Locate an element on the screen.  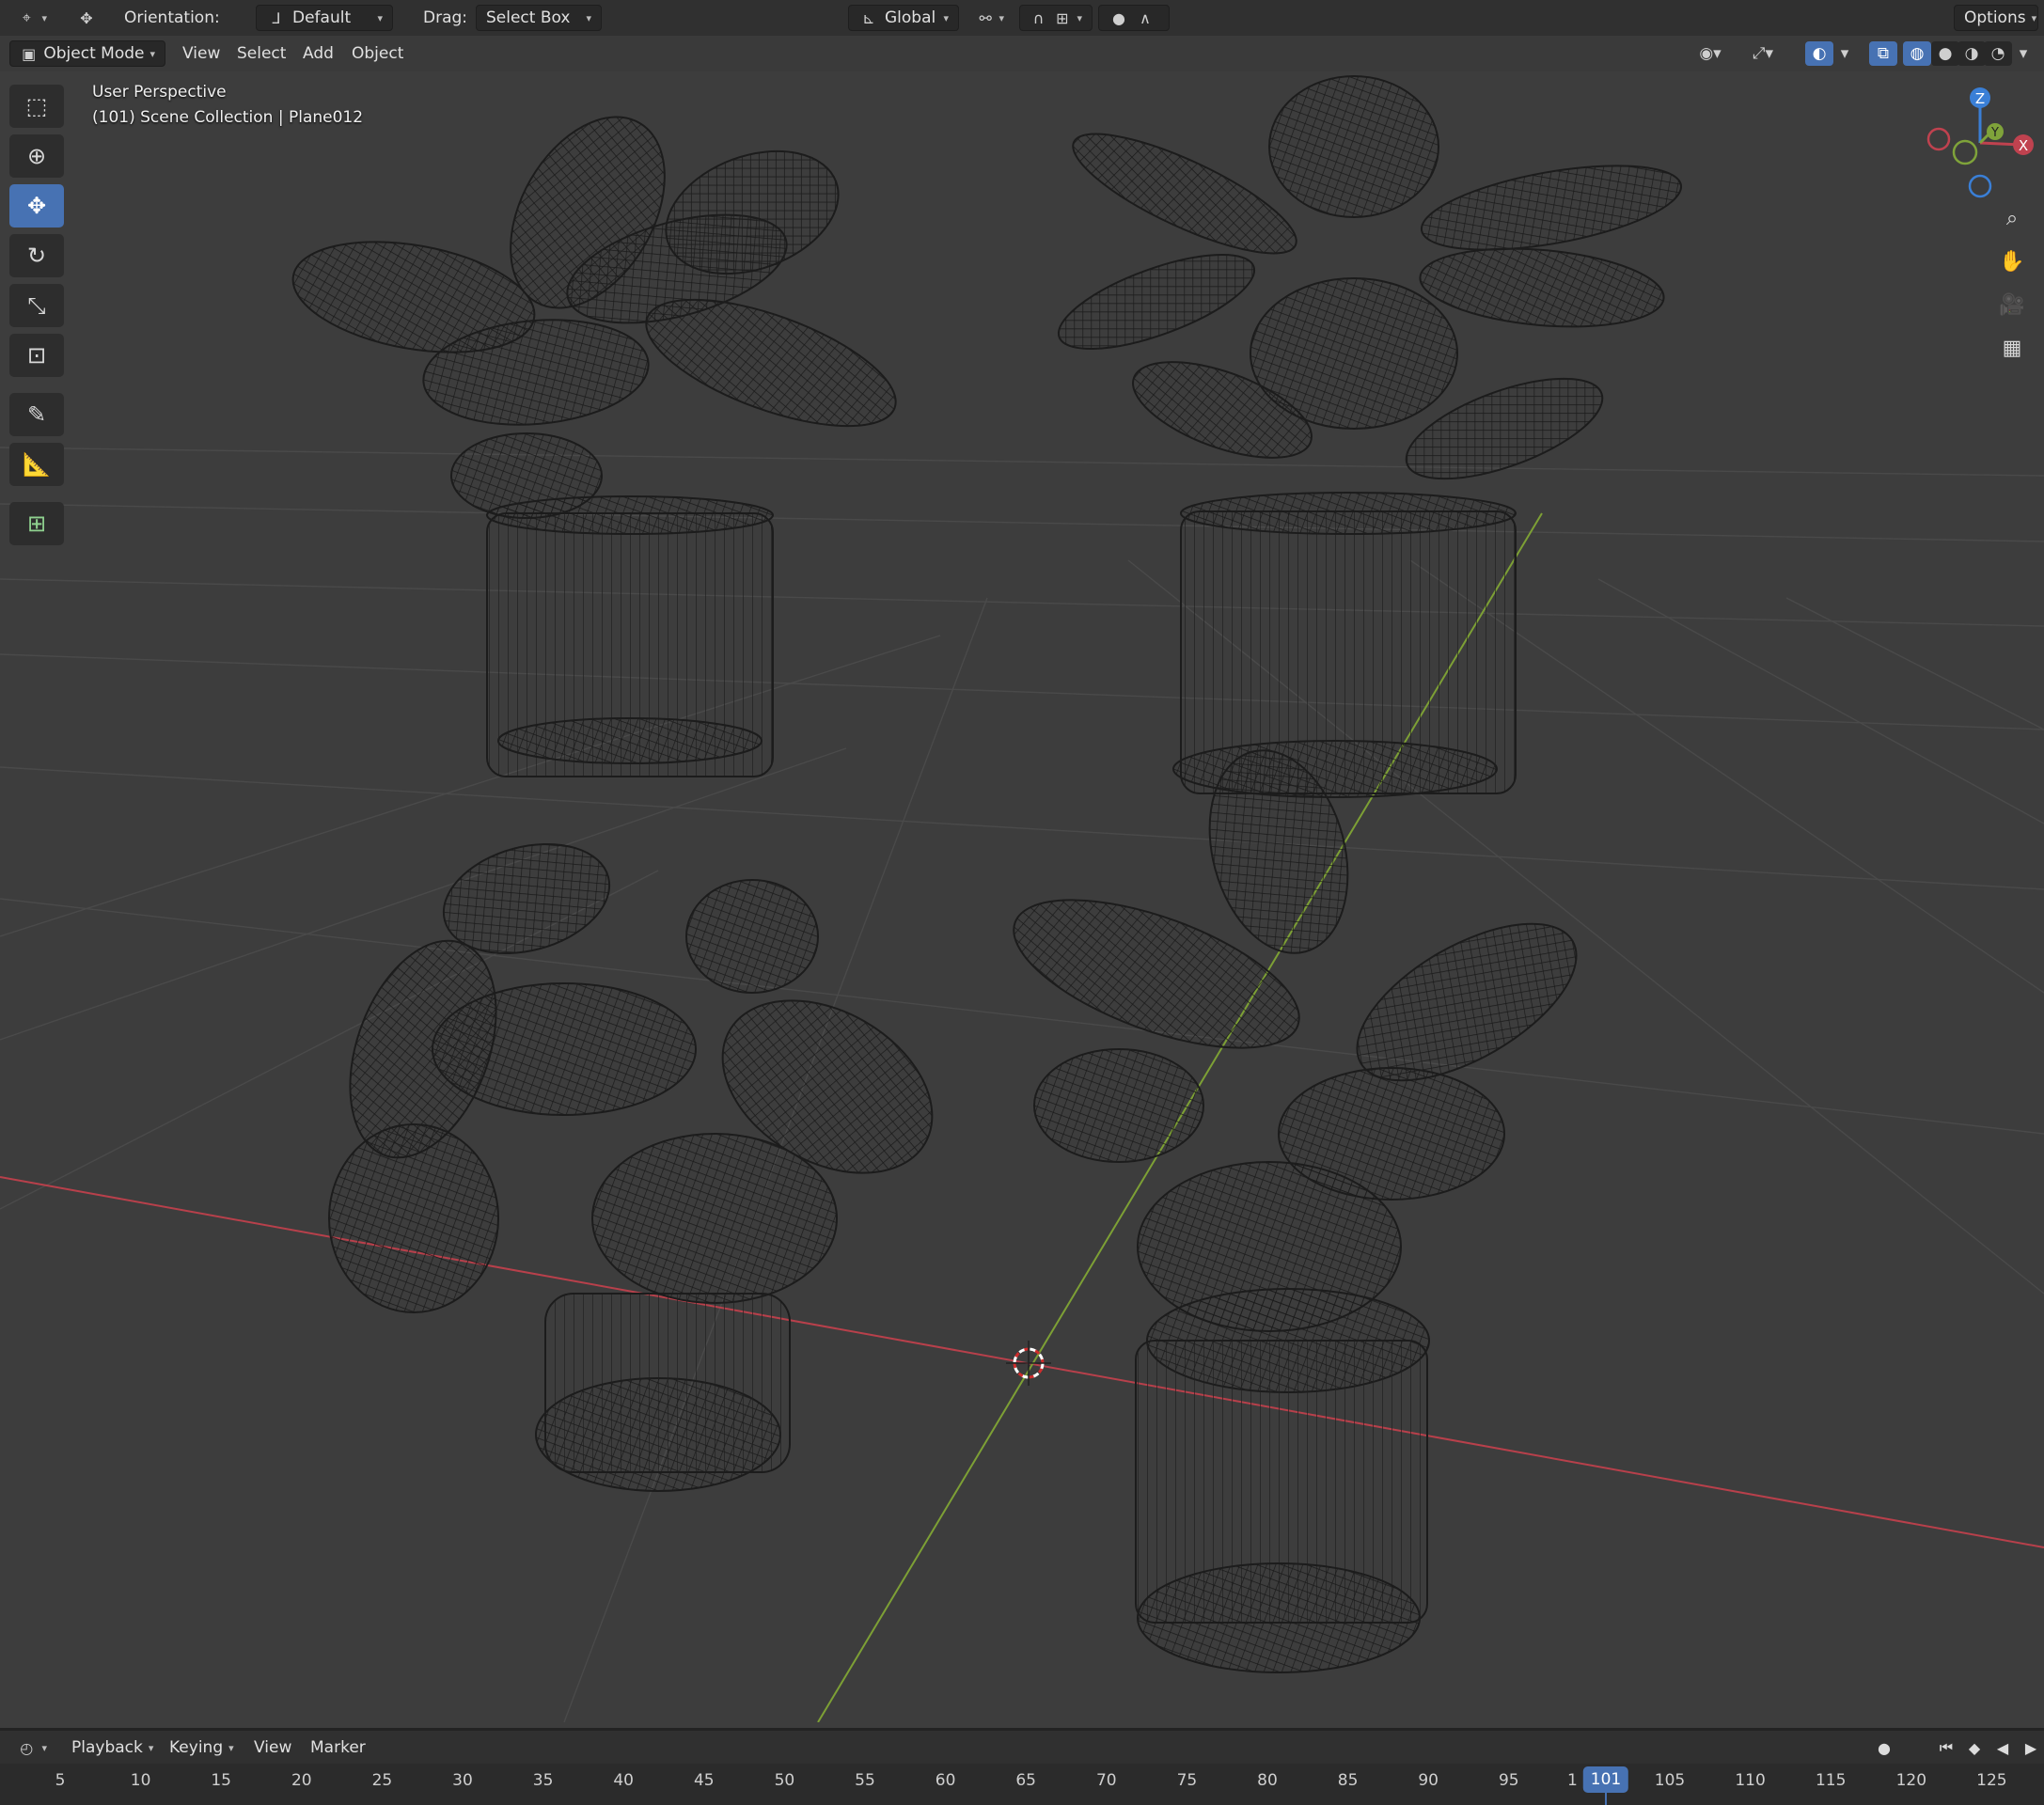
tool-annotate: ✎ is located at coordinates (36, 414).